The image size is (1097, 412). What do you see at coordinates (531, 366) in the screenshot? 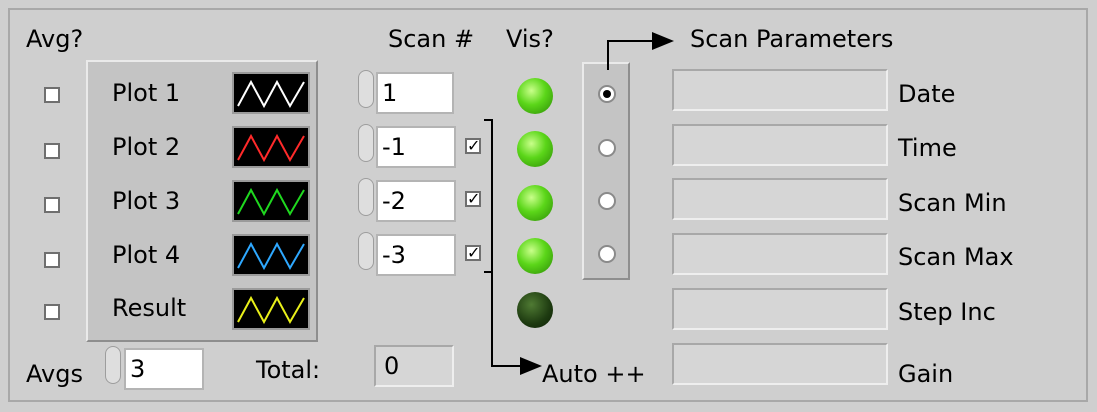
I see `auto-arrow-icon` at bounding box center [531, 366].